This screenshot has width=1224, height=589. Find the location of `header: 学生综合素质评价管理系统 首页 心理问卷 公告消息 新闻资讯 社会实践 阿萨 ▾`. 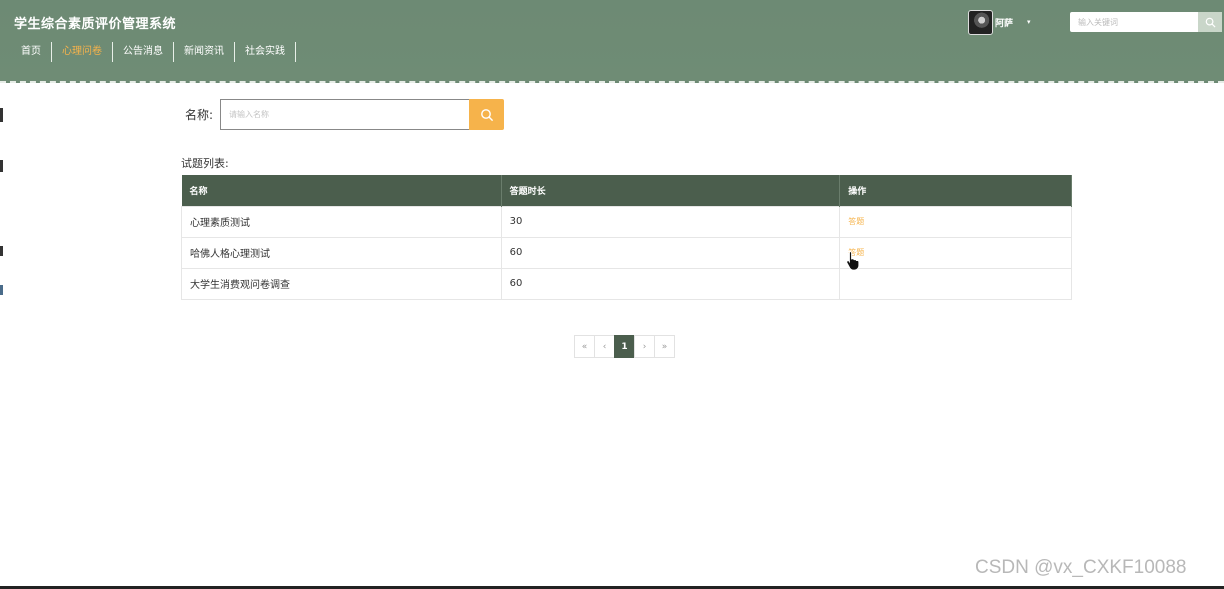

header: 学生综合素质评价管理系统 首页 心理问卷 公告消息 新闻资讯 社会实践 阿萨 ▾ is located at coordinates (612, 41).